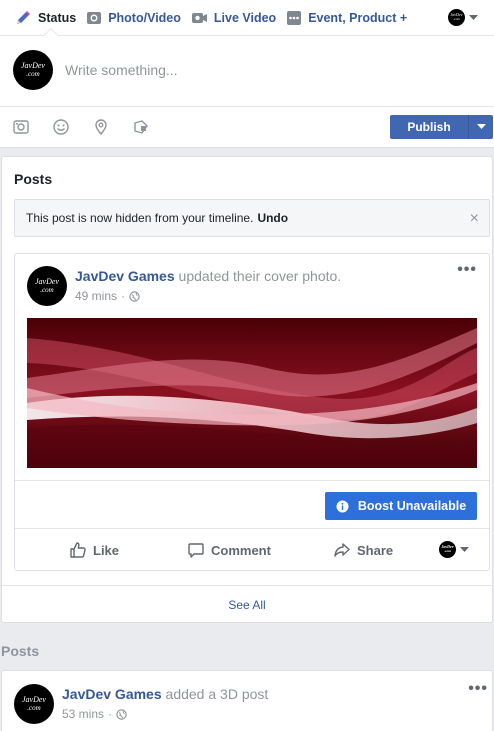 Image resolution: width=494 pixels, height=731 pixels. I want to click on post-author-name: JavDev Games, so click(125, 276).